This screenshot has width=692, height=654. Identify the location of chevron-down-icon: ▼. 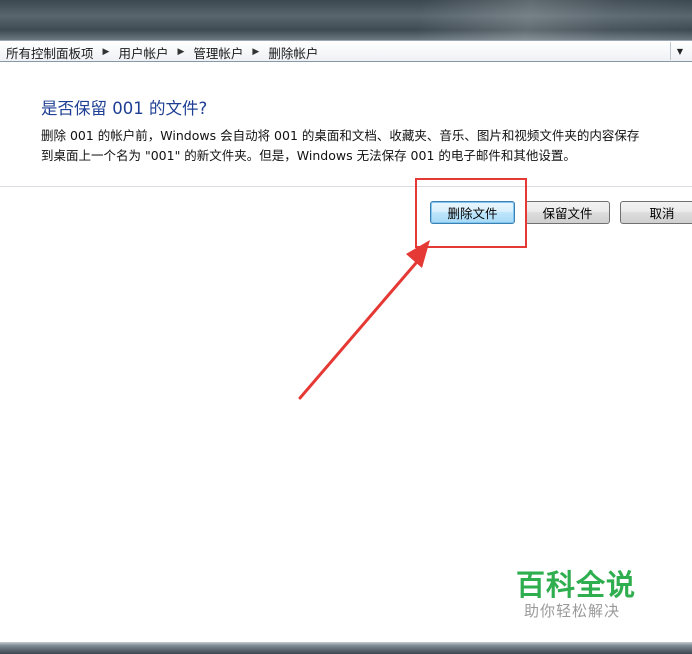
(679, 51).